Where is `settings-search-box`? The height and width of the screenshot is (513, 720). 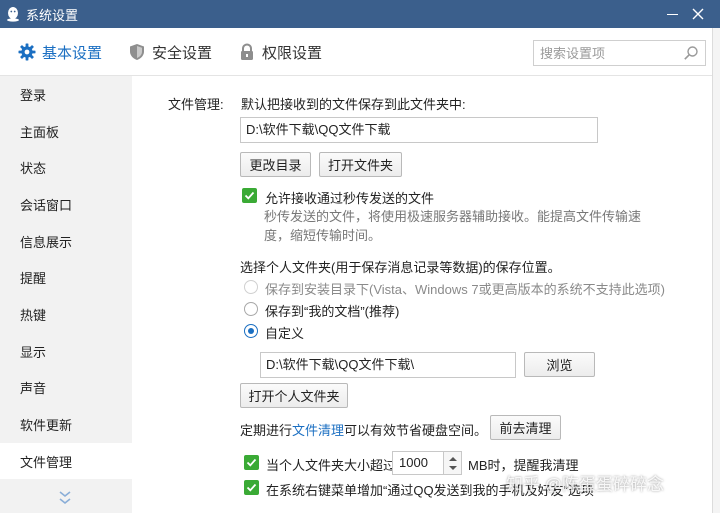
settings-search-box is located at coordinates (619, 53).